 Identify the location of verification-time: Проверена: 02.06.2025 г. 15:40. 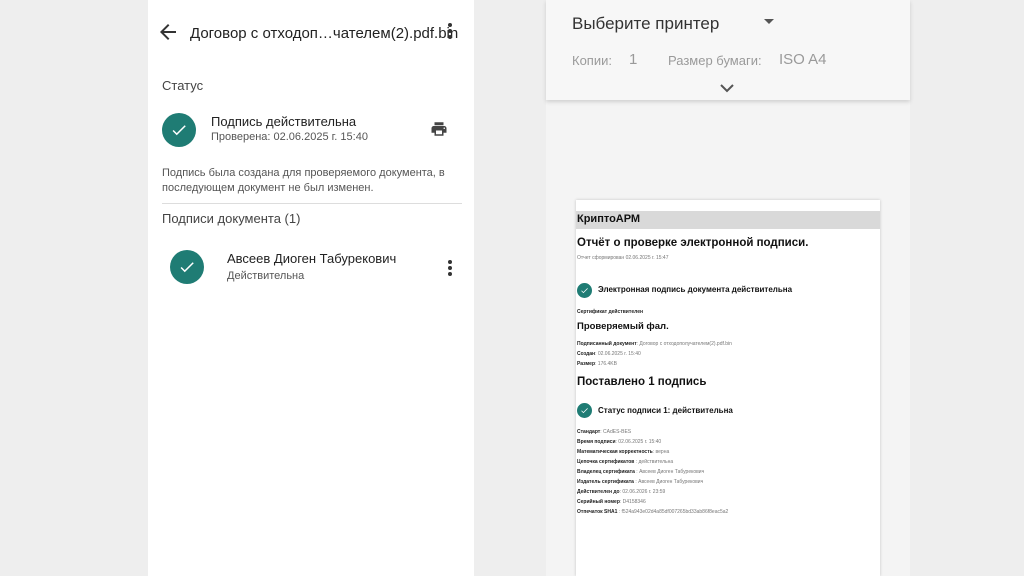
(289, 137).